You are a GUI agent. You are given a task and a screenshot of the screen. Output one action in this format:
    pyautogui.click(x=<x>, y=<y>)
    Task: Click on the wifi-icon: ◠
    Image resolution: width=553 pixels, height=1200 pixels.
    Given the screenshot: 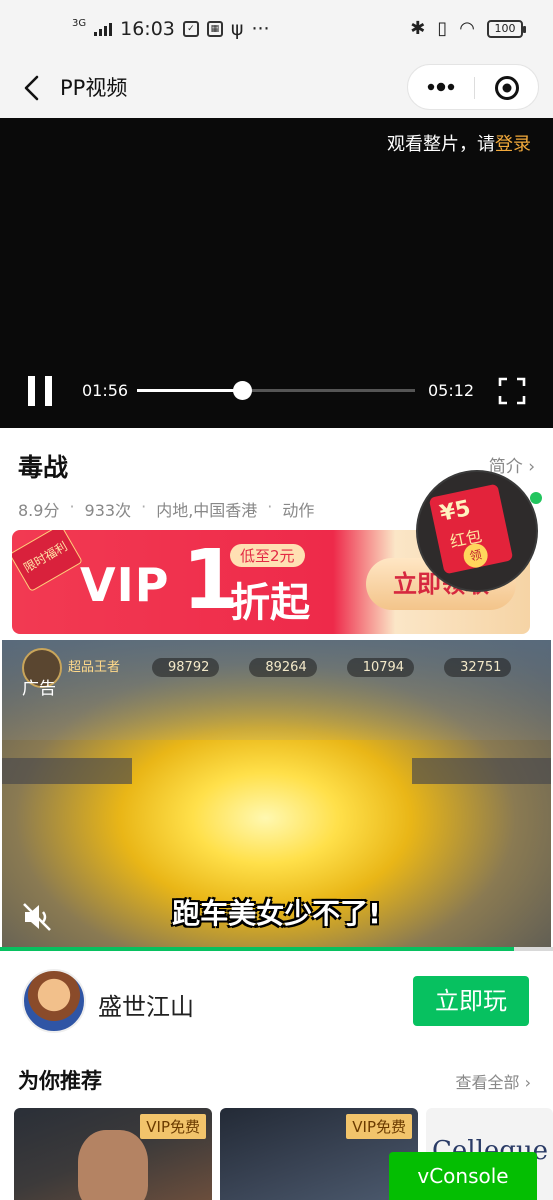 What is the action you would take?
    pyautogui.click(x=467, y=28)
    